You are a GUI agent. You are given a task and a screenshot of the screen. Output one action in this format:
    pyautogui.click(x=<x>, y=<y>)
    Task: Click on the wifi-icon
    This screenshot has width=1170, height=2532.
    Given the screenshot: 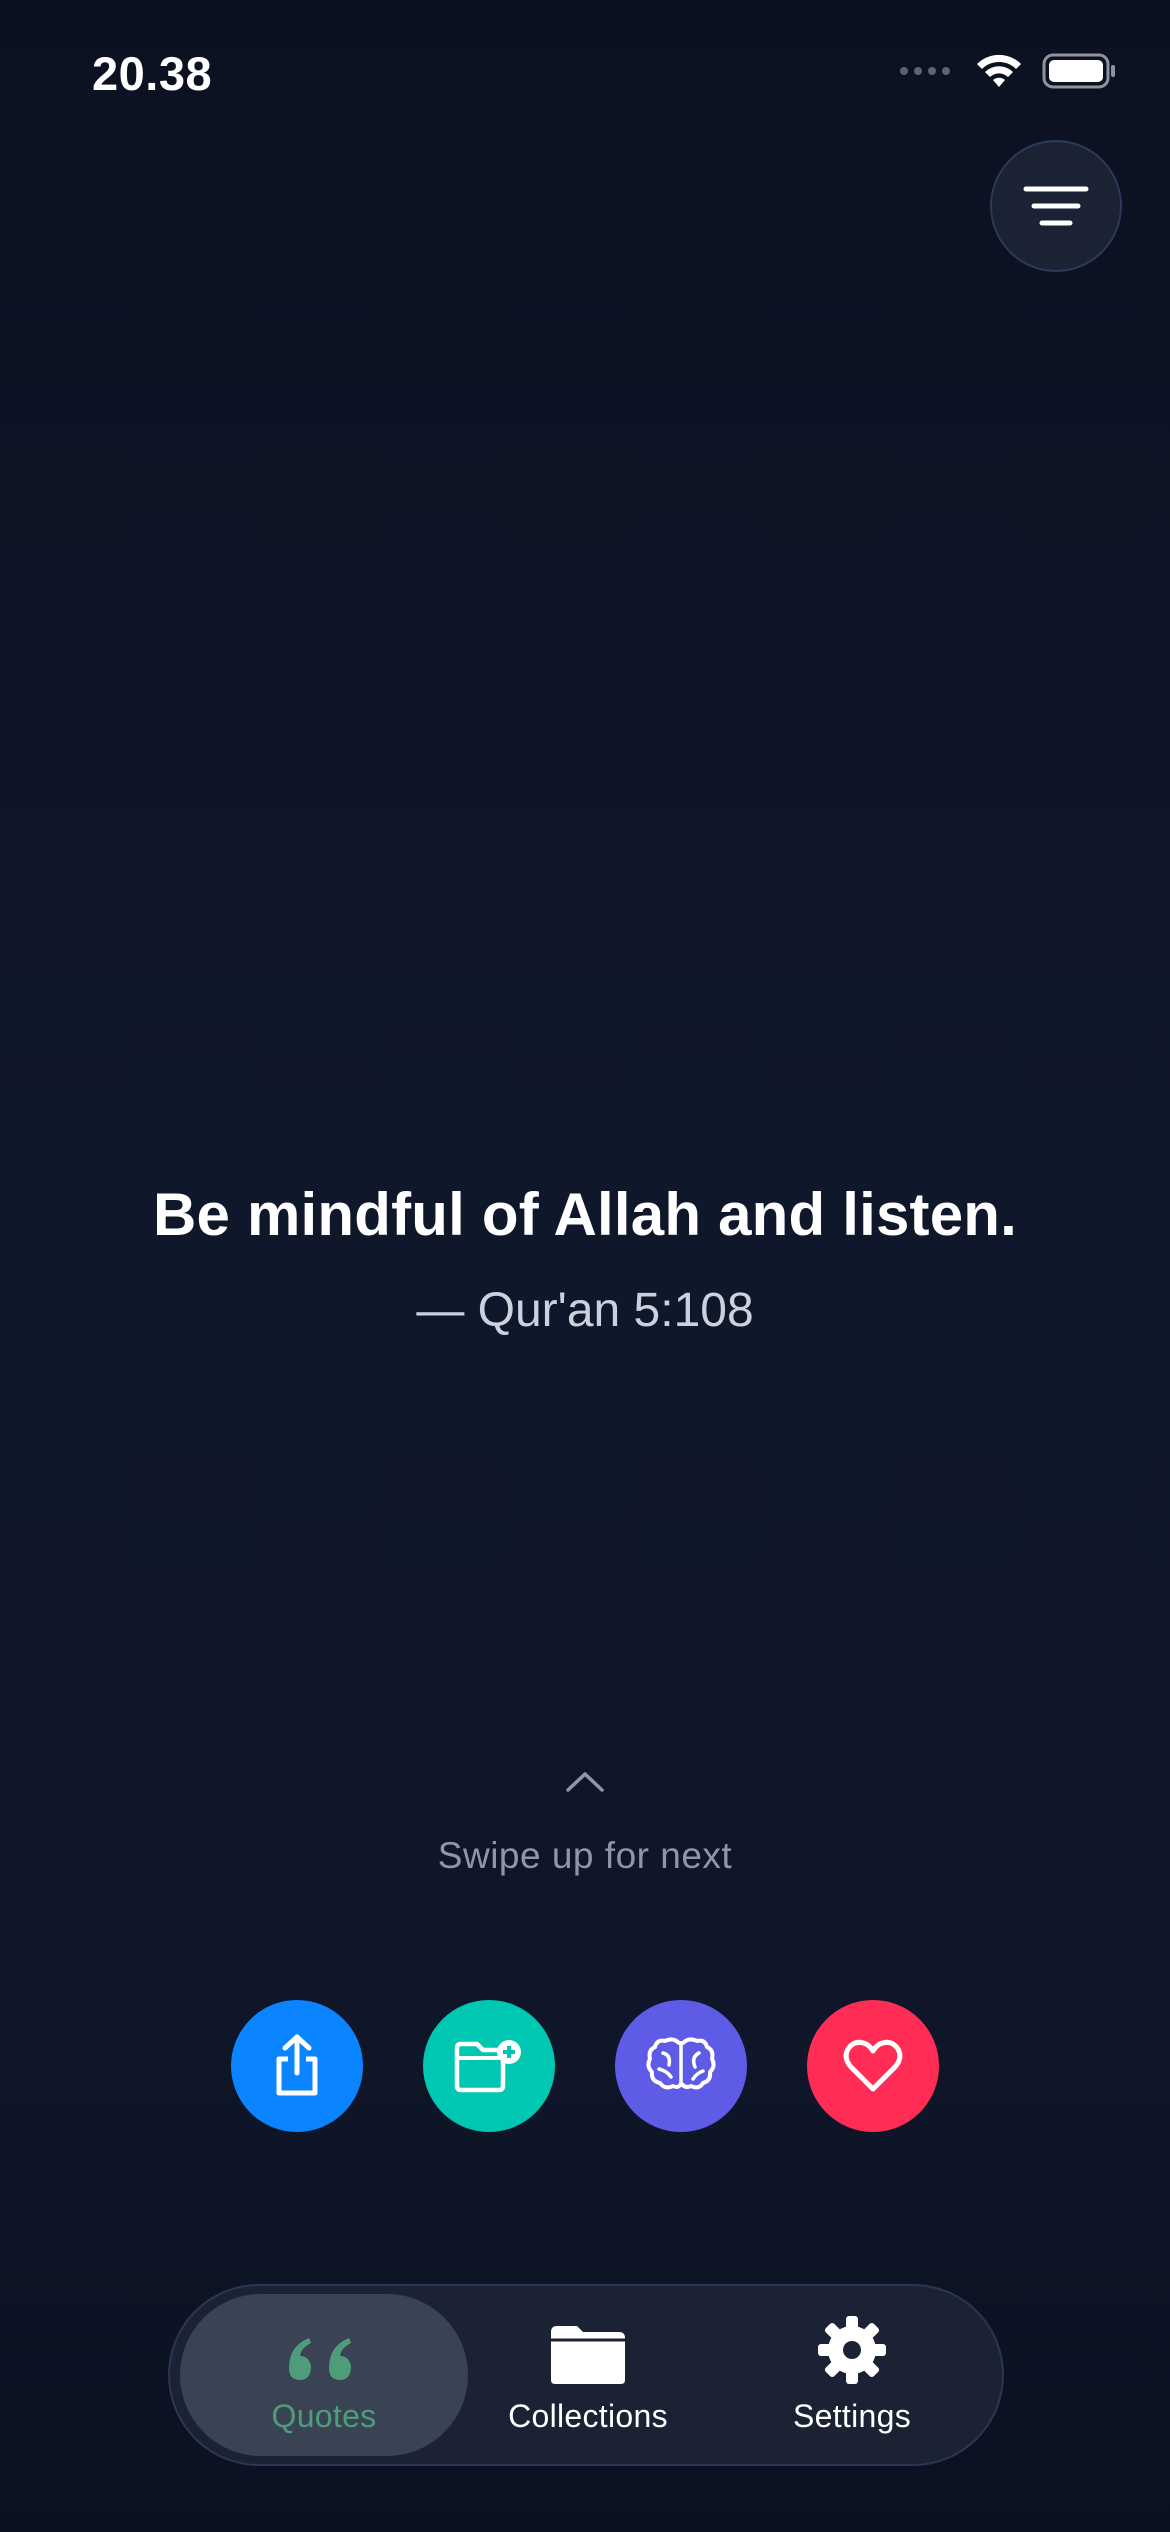 What is the action you would take?
    pyautogui.click(x=999, y=70)
    